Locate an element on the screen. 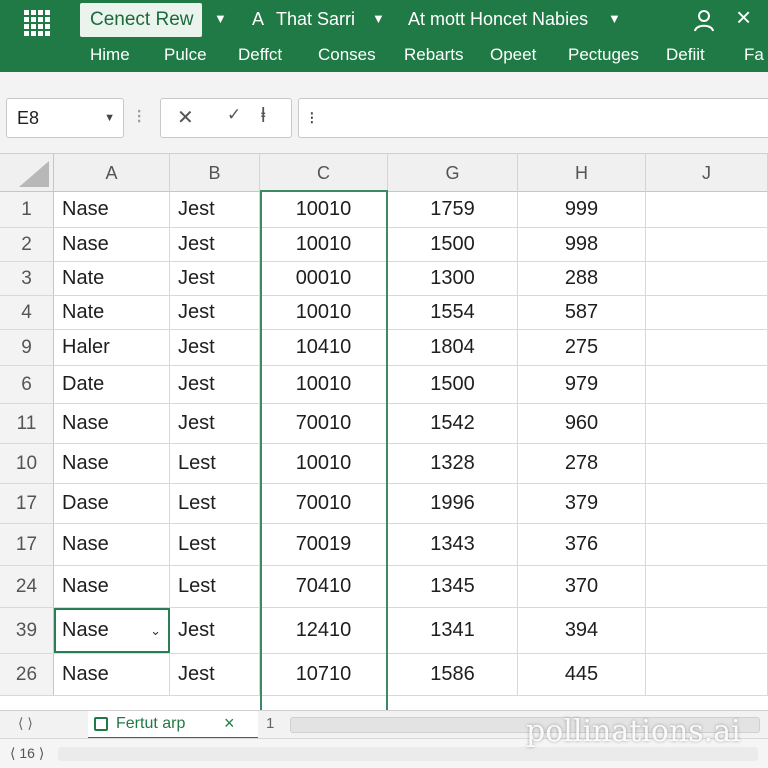  cell-a: Nase ⌄ is located at coordinates (112, 630).